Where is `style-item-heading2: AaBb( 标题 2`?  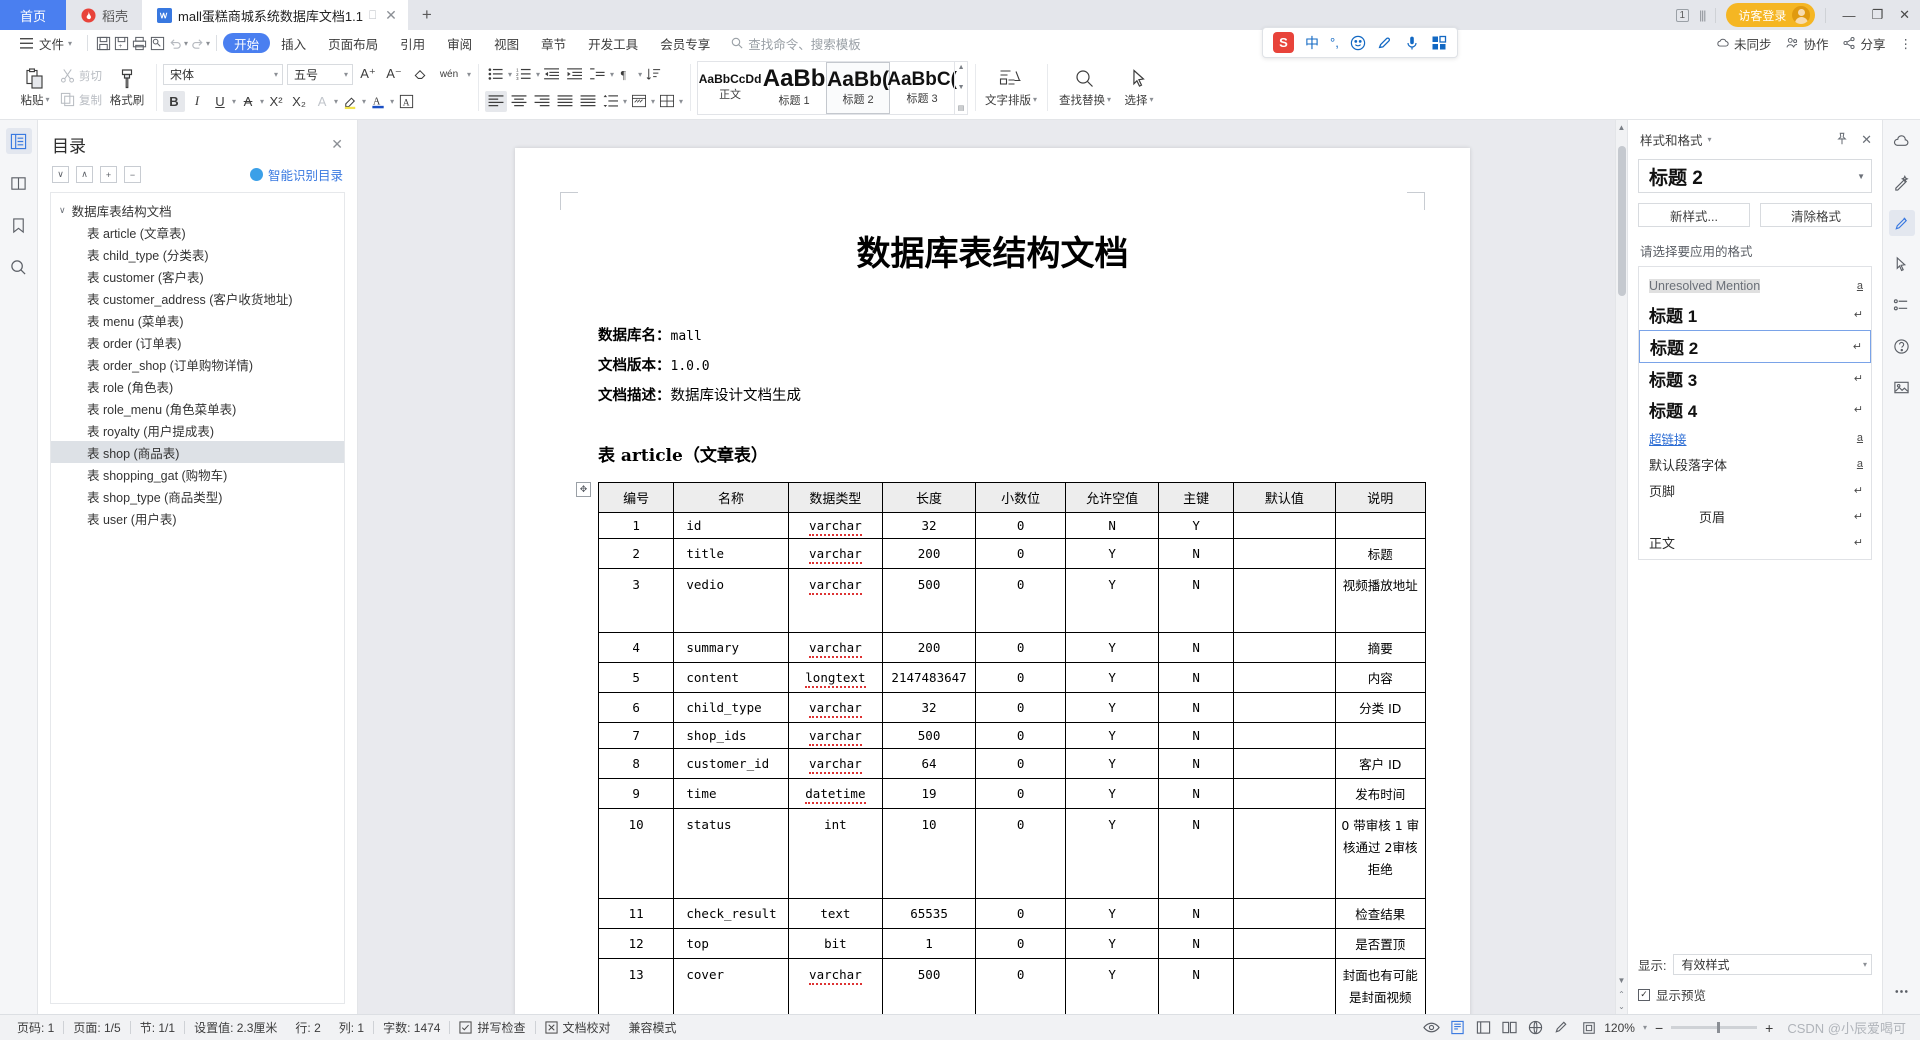
style-item-heading2: AaBb( 标题 2 is located at coordinates (858, 87).